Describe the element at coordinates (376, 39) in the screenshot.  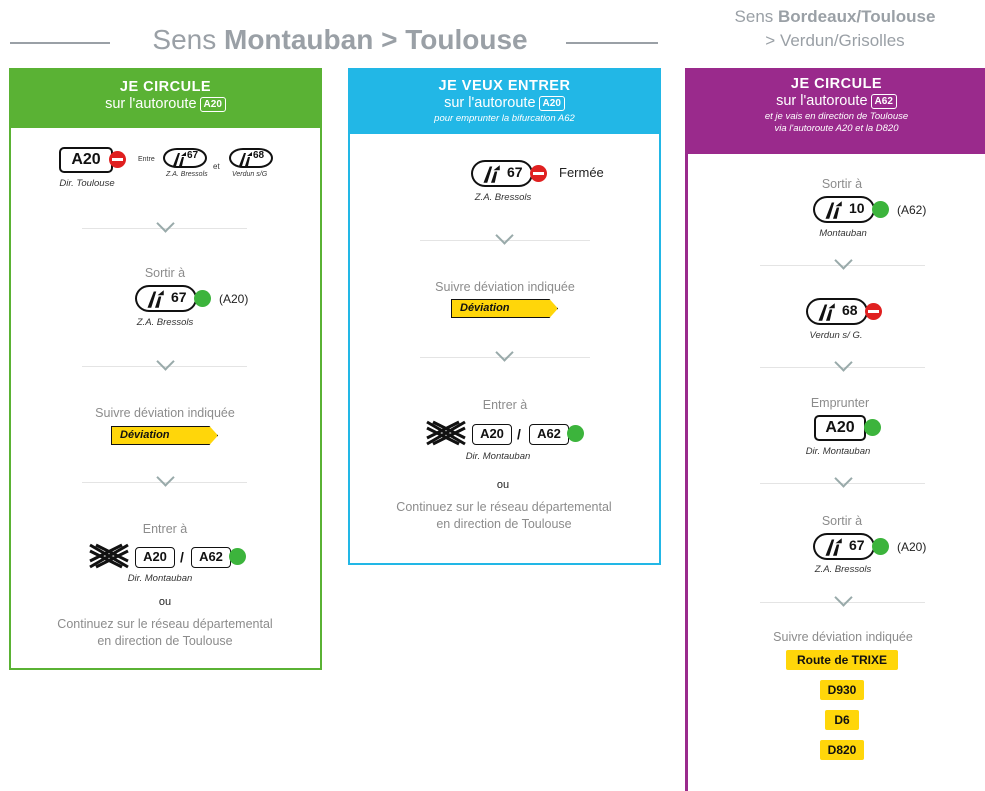
I see `header-direction-main-bold: Montauban > Toulouse` at that location.